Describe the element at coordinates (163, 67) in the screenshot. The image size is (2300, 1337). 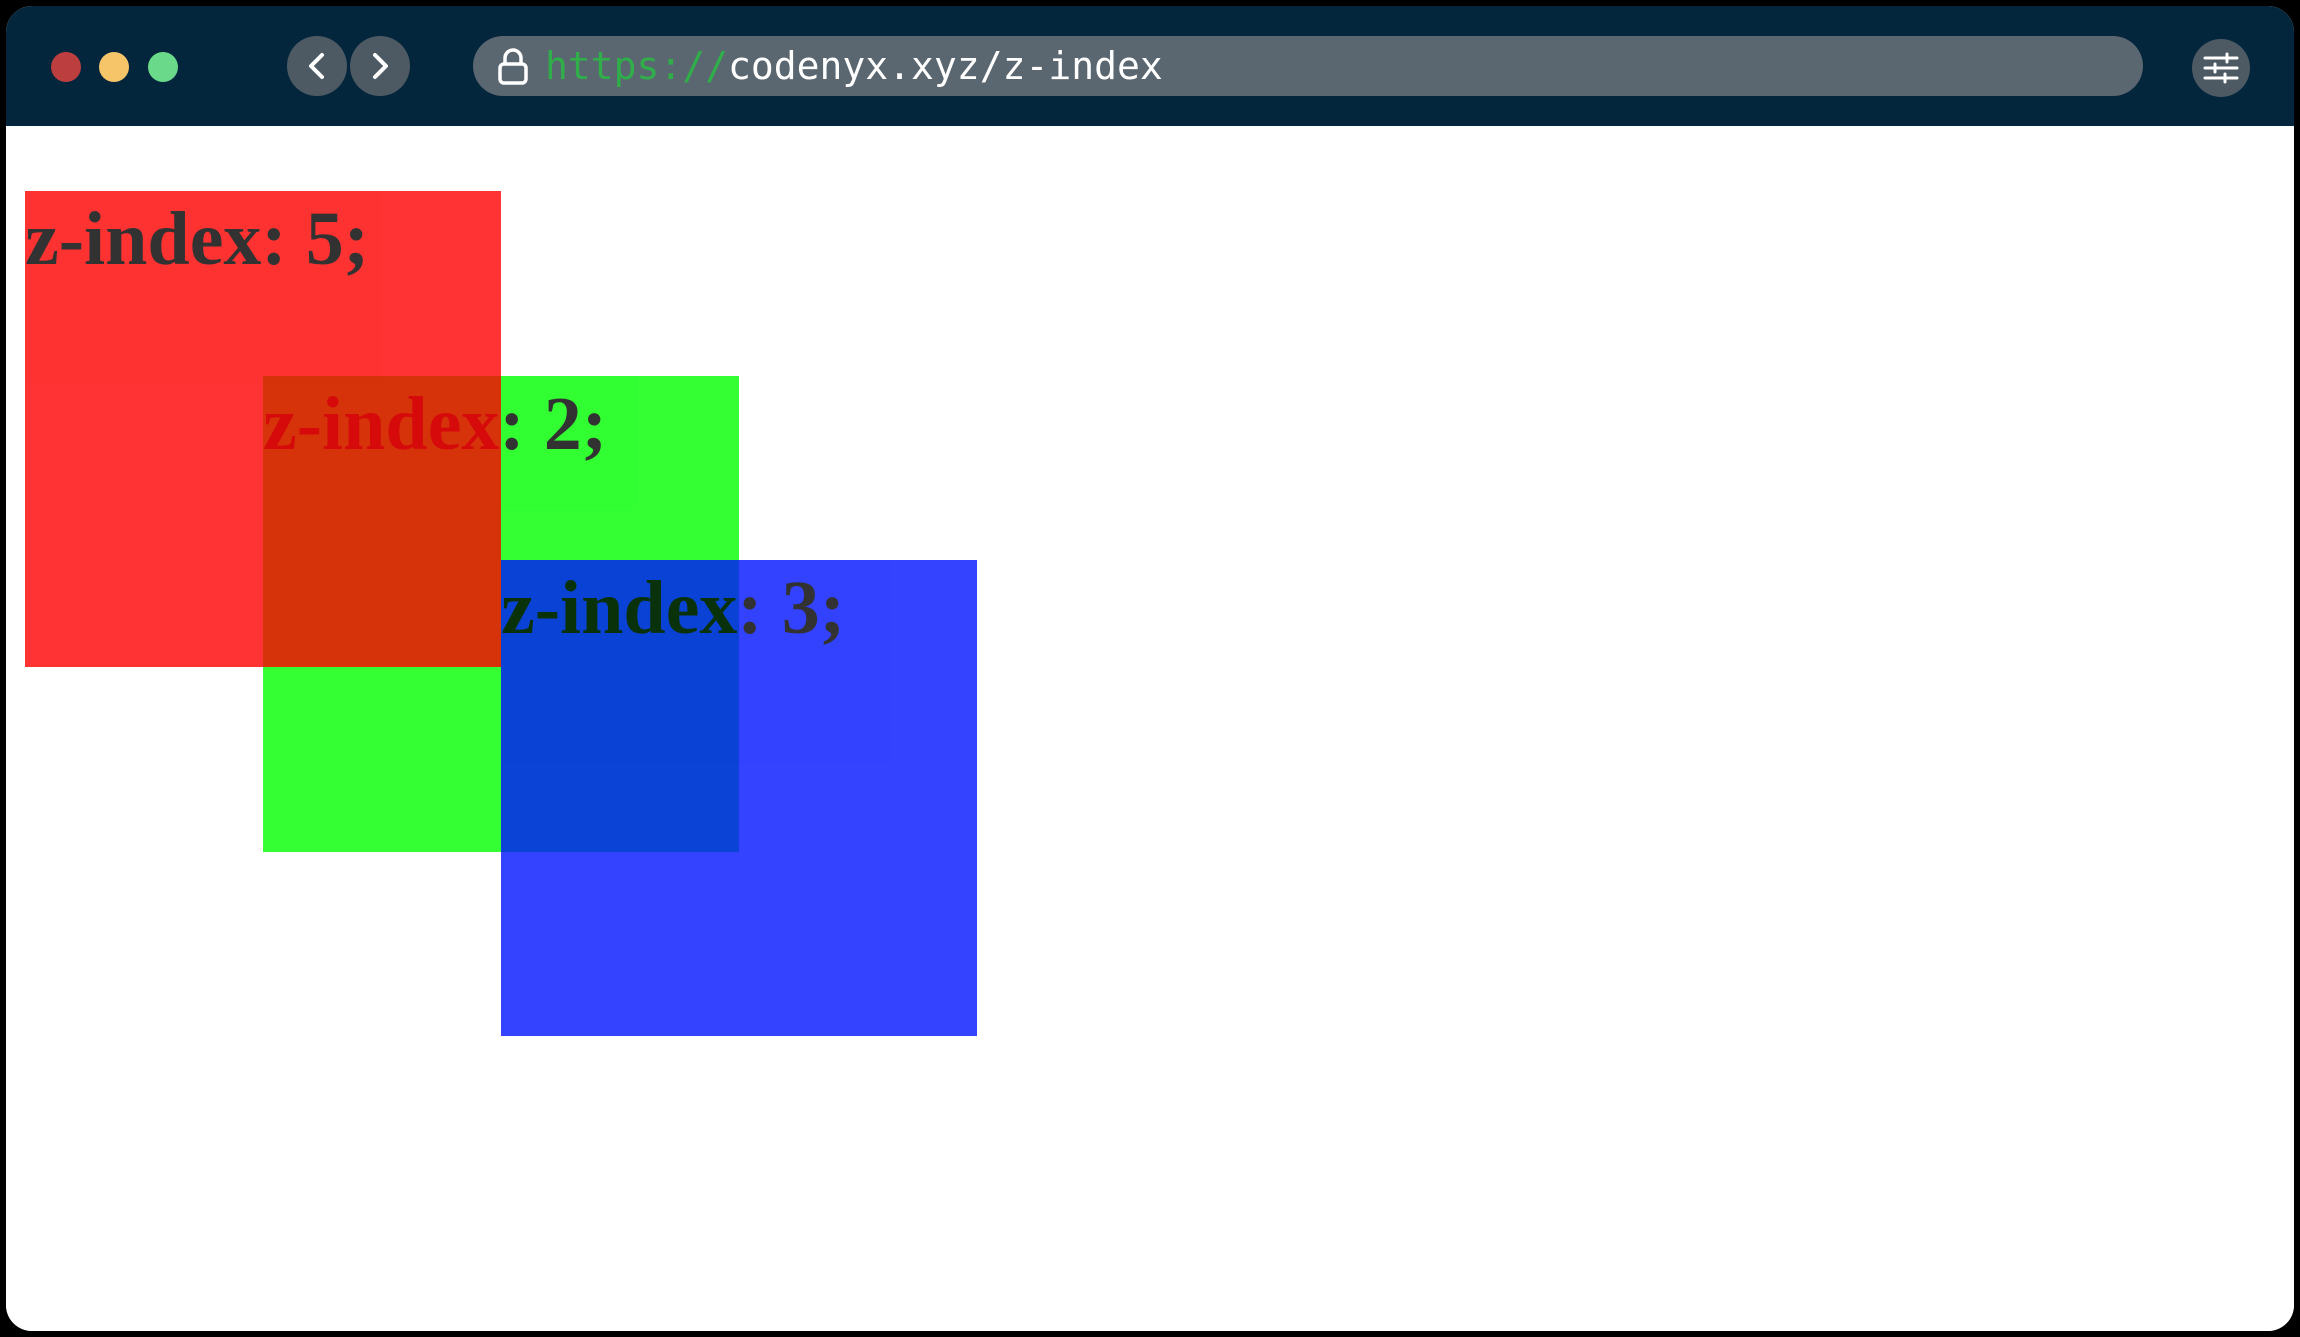
I see `maximize-window-button` at that location.